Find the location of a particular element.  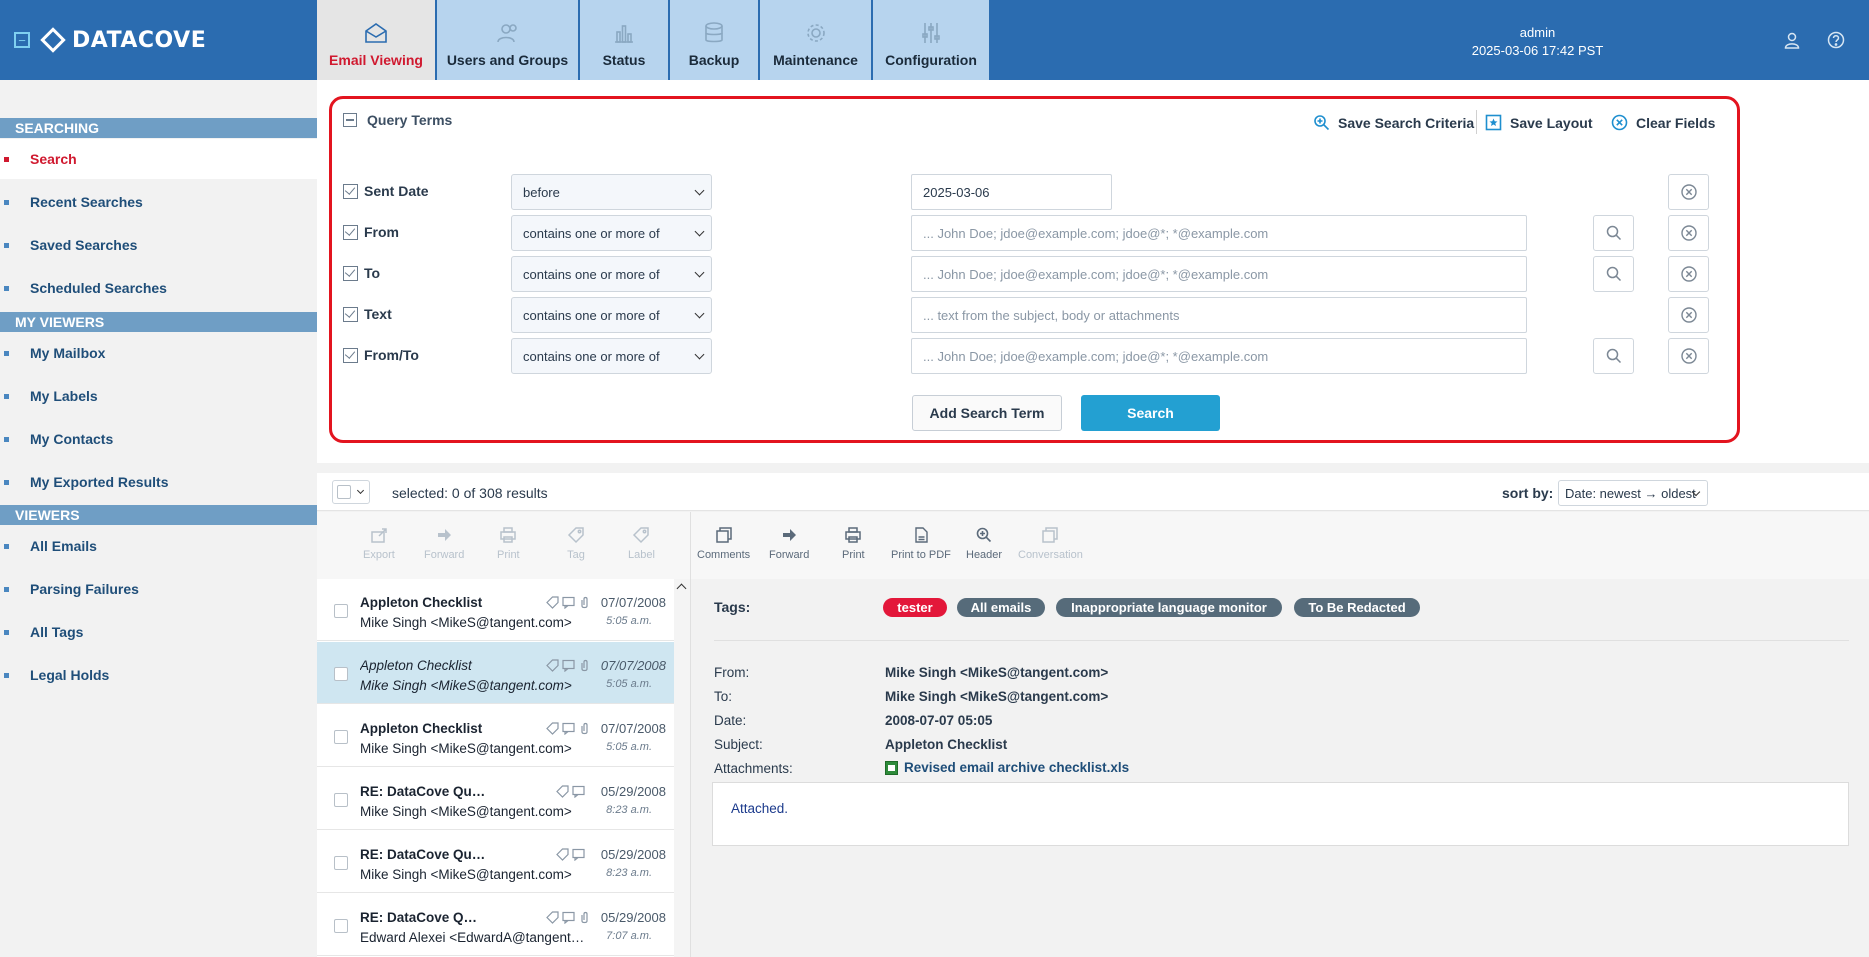

print-to-pdf-button: Print to PDF is located at coordinates (921, 543).